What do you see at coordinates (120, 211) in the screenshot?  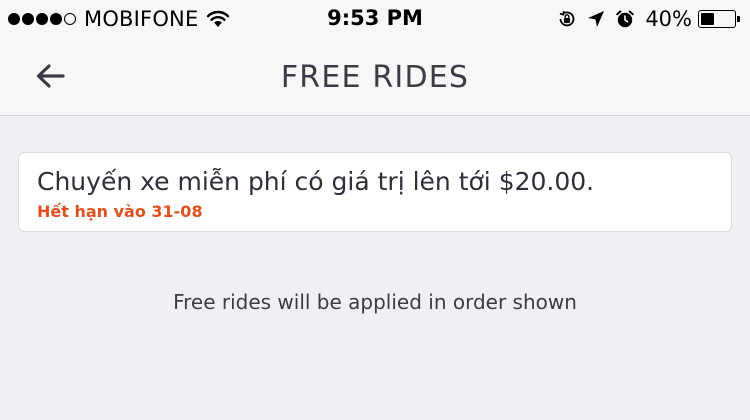 I see `free-ride-expiry: Hết hạn vào 31-08` at bounding box center [120, 211].